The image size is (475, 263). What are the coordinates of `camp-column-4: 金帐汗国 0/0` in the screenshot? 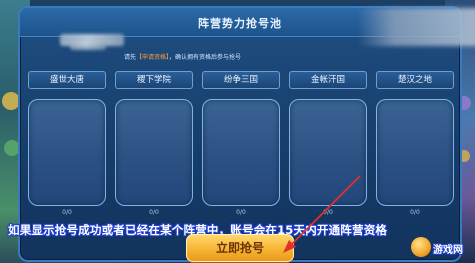 It's located at (328, 143).